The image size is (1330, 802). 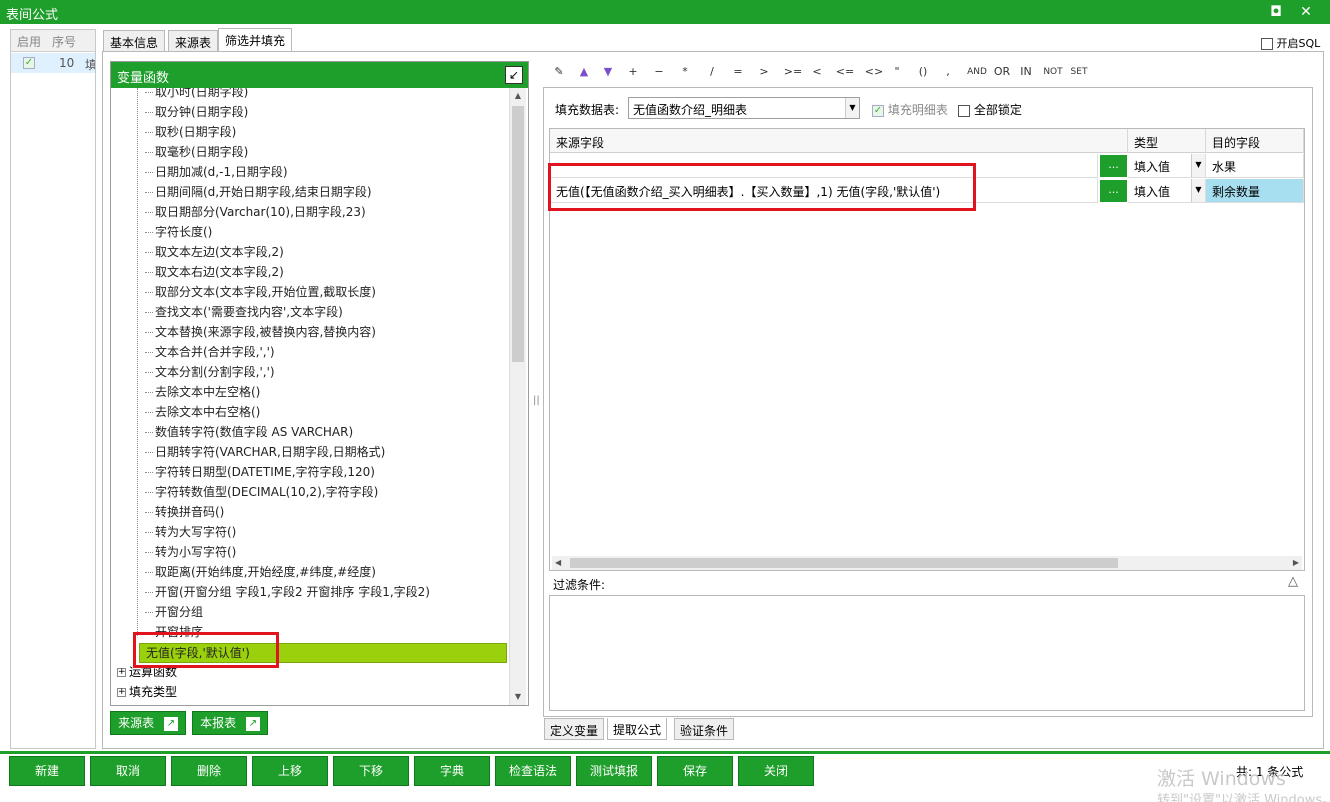 I want to click on function-item: 文本合并(合并字段,','), so click(x=210, y=353).